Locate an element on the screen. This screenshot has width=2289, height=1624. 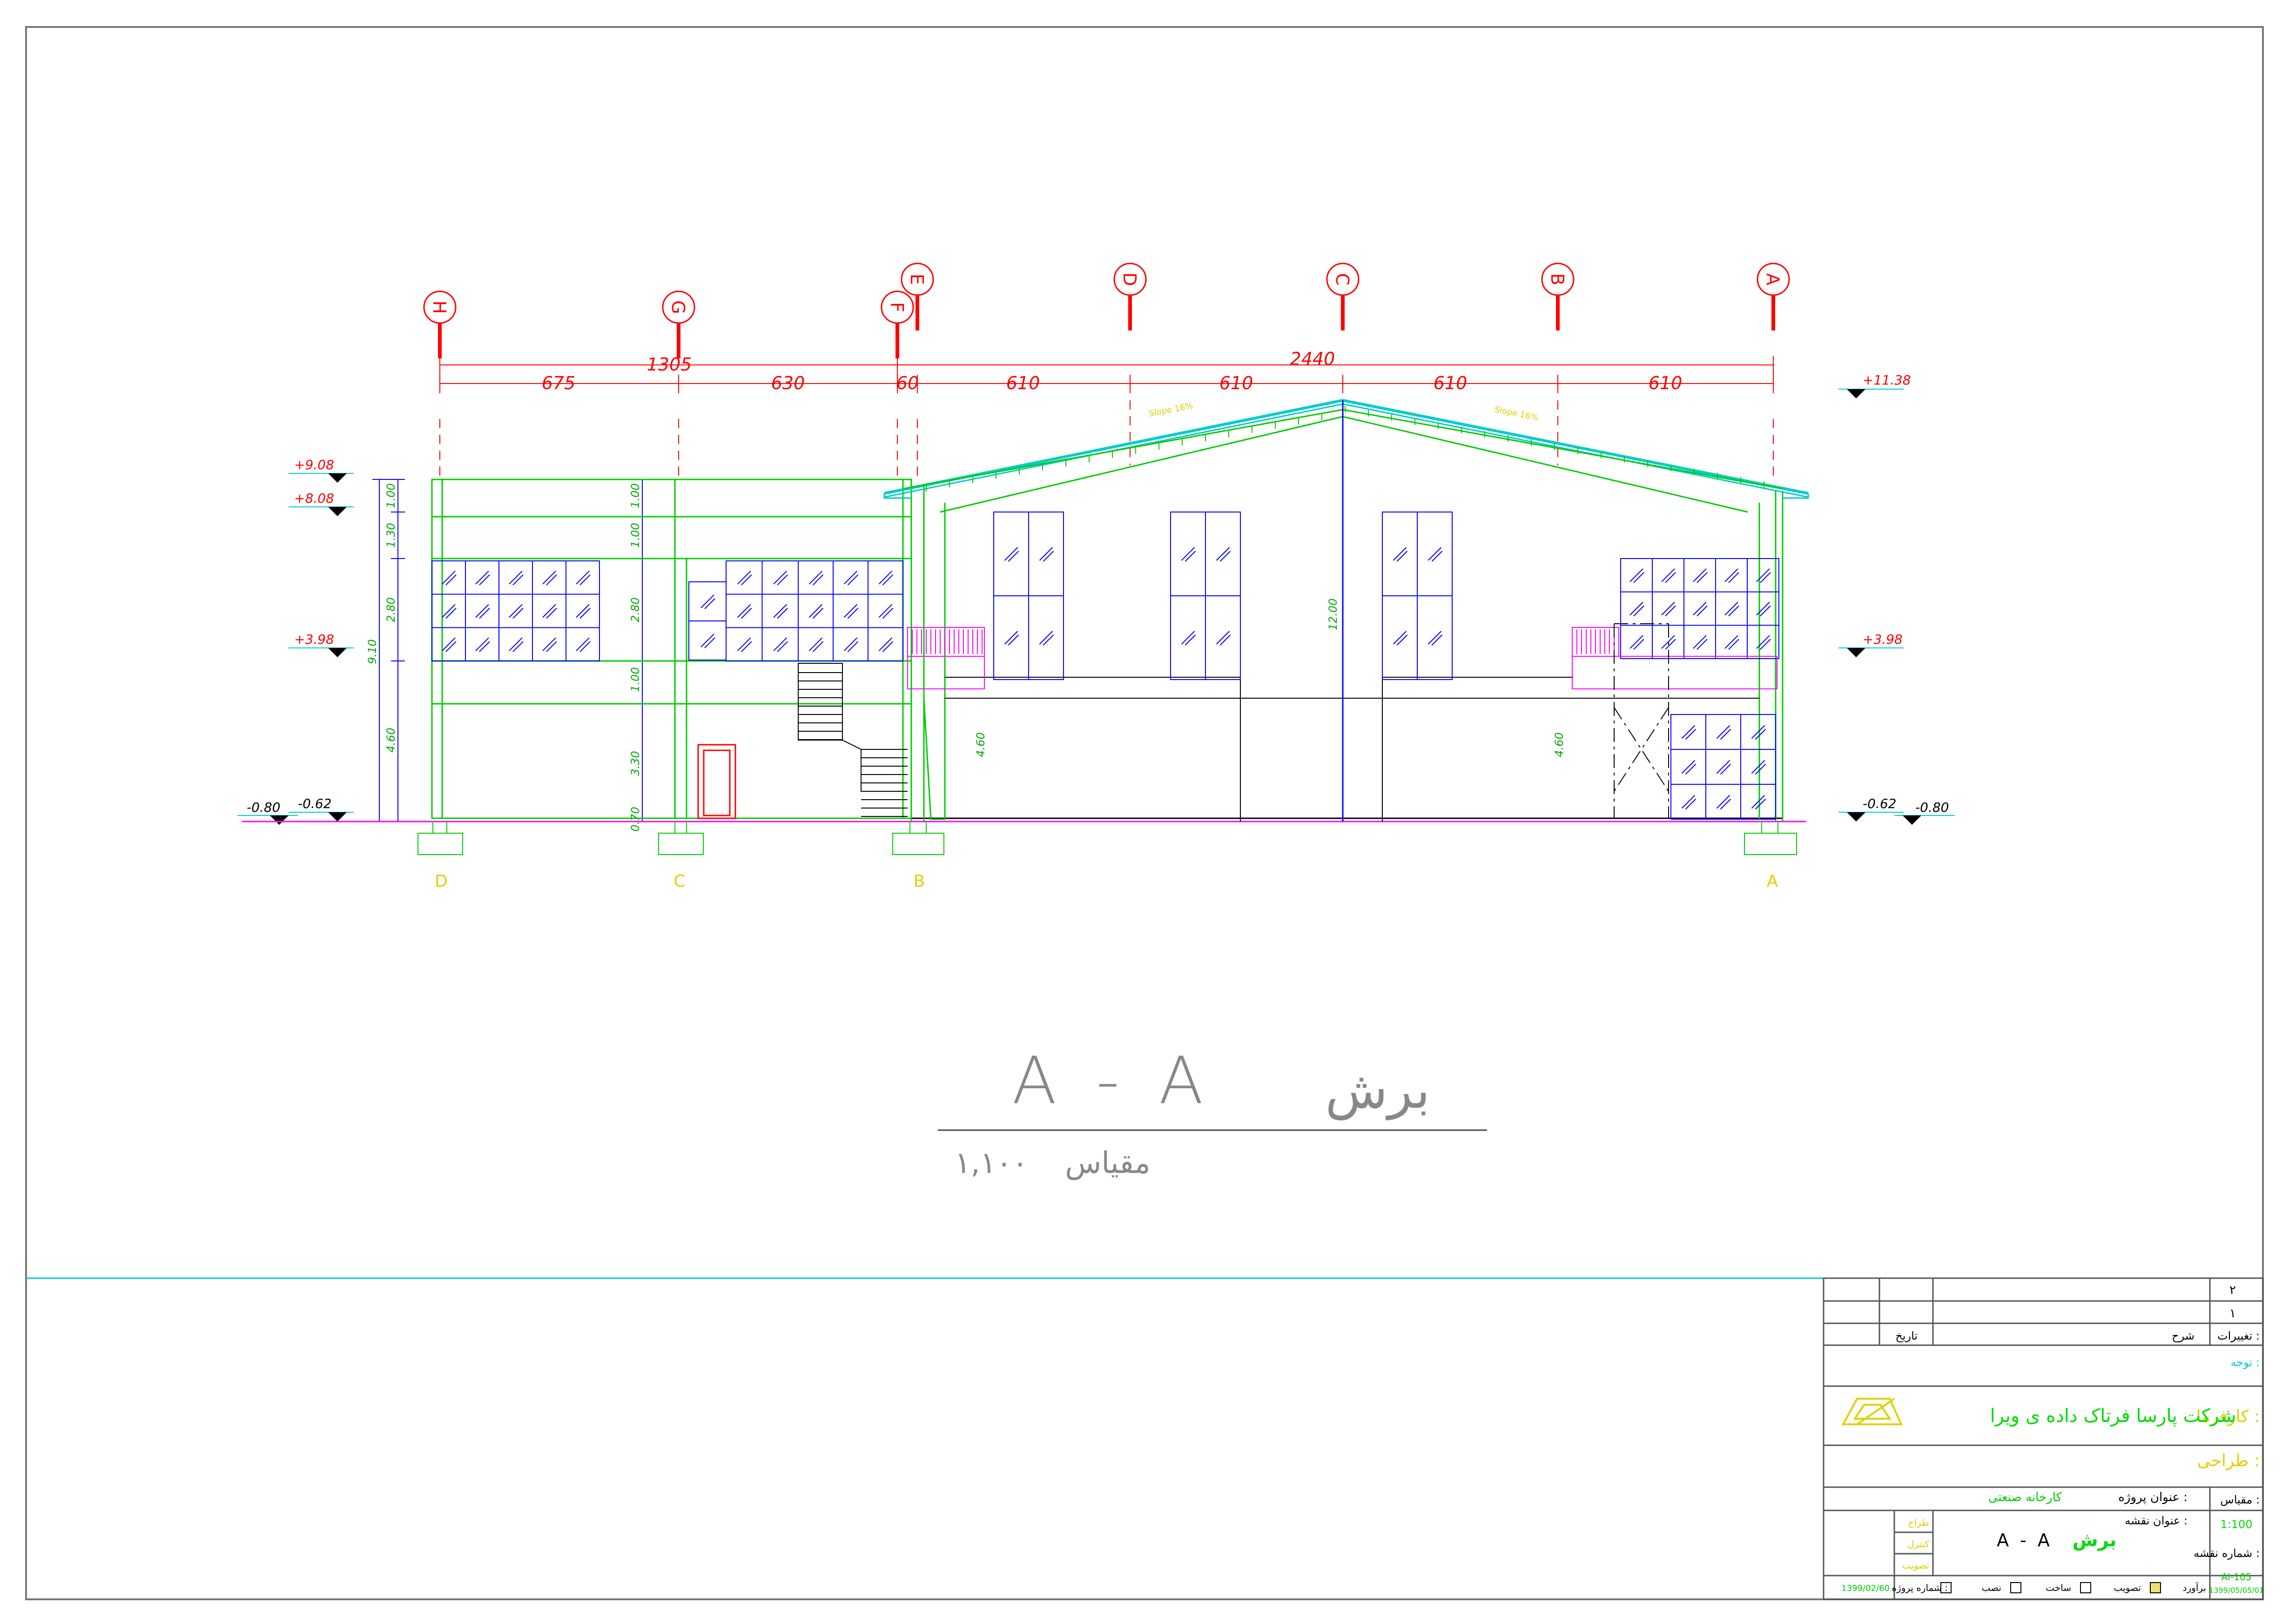
grid-a-bubble: A is located at coordinates (1773, 297).